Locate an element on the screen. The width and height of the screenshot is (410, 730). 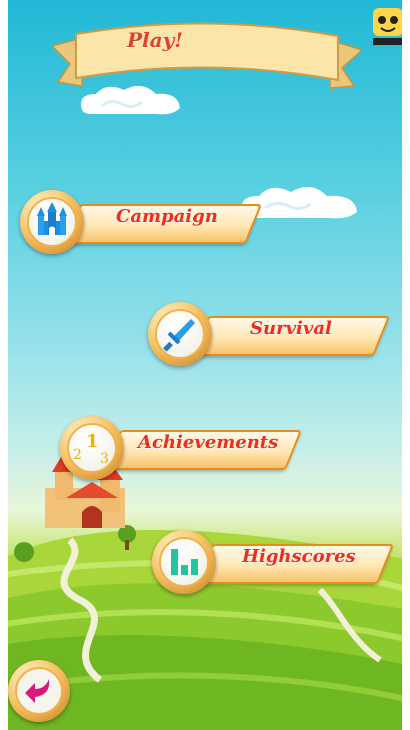
highscores-label: Highscores is located at coordinates (299, 556).